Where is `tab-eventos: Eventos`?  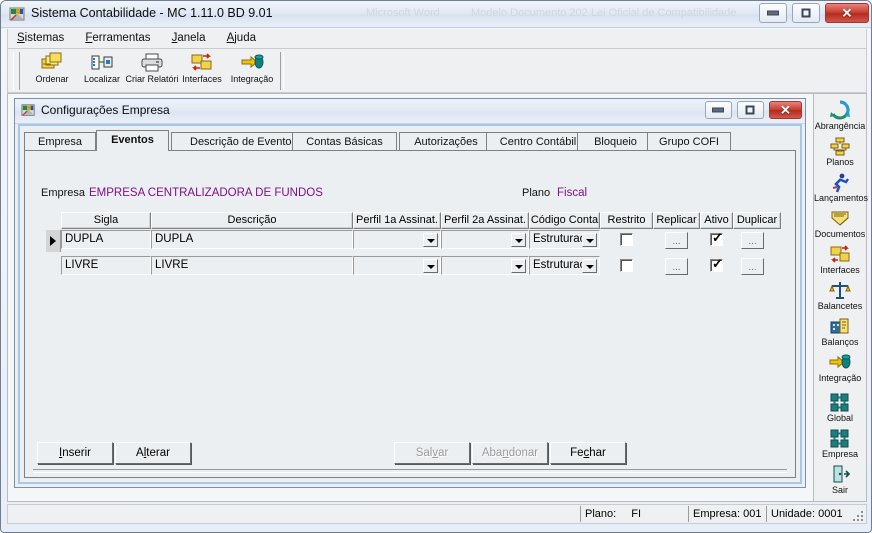 tab-eventos: Eventos is located at coordinates (132, 140).